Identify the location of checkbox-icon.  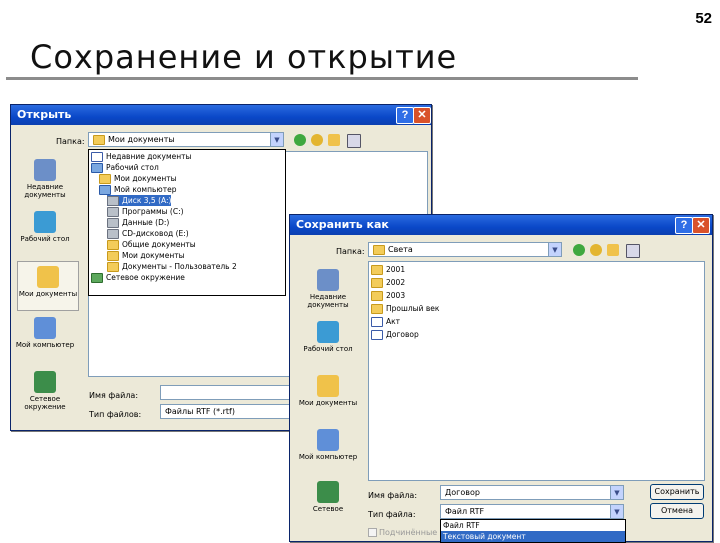
(372, 532).